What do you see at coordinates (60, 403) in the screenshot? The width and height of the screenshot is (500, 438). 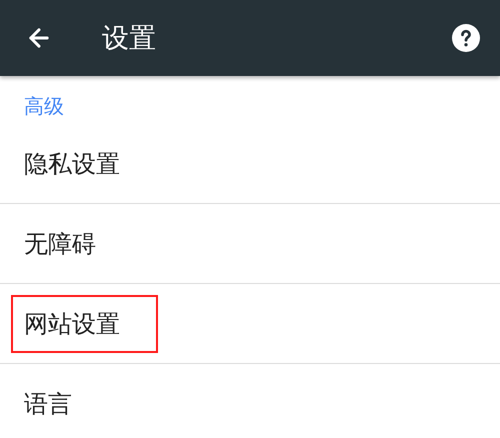 I see `settings-item: 语言` at bounding box center [60, 403].